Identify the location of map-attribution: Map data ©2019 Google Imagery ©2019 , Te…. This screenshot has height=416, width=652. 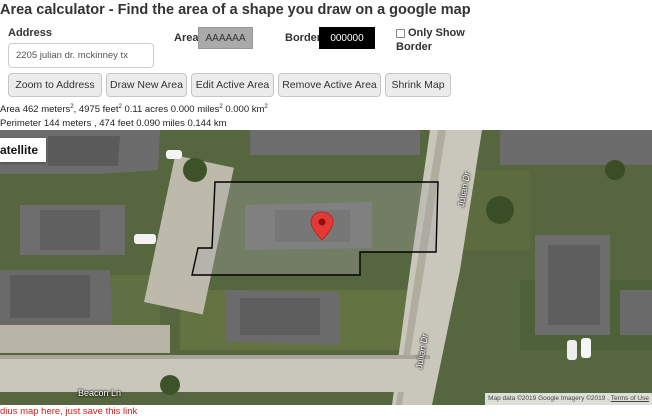
(568, 399).